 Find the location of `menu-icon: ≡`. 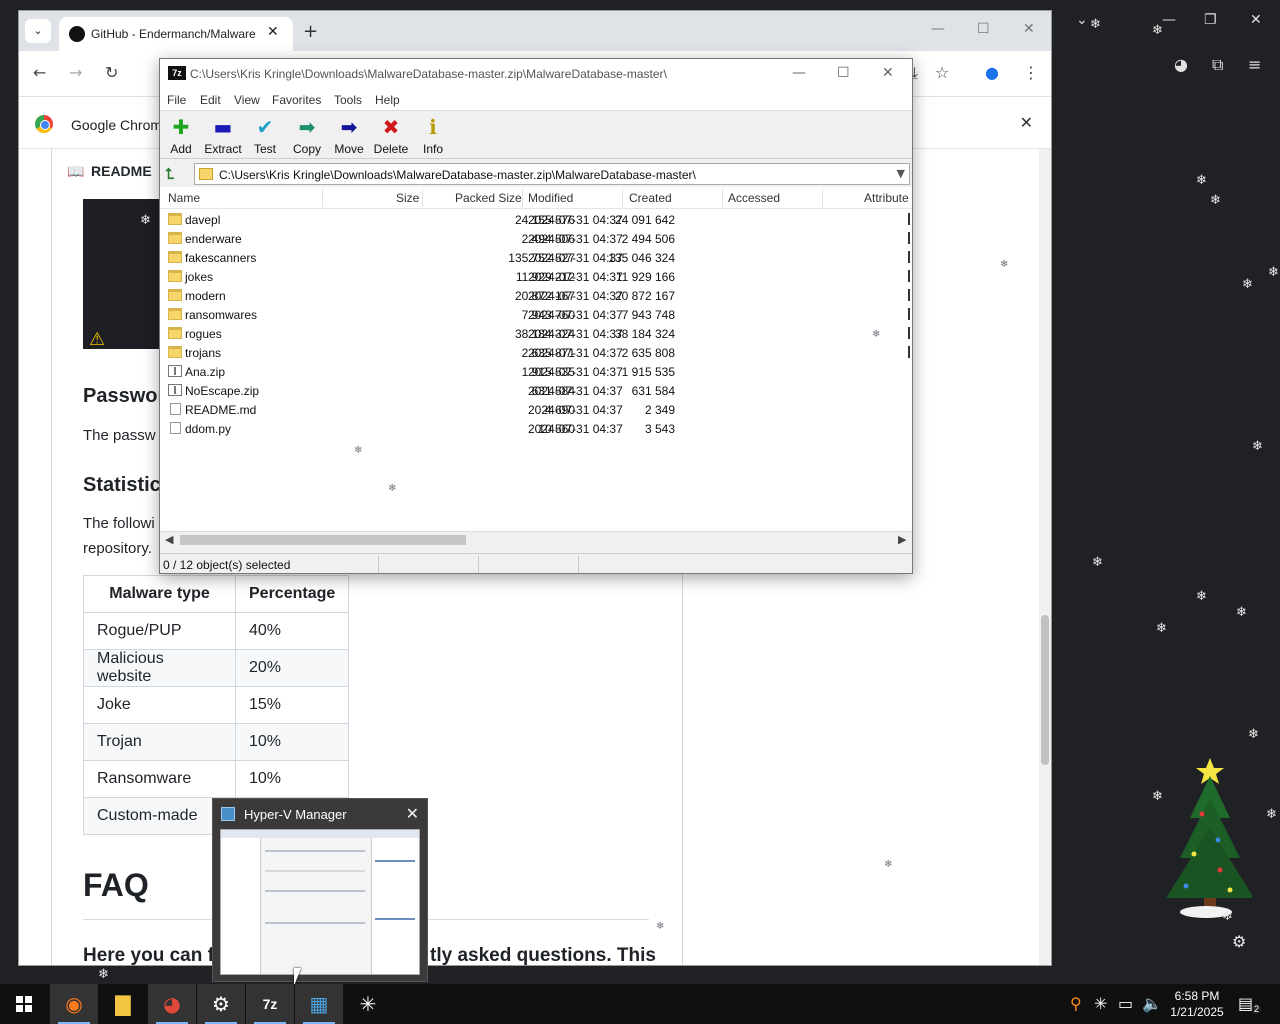

menu-icon: ≡ is located at coordinates (1254, 64).